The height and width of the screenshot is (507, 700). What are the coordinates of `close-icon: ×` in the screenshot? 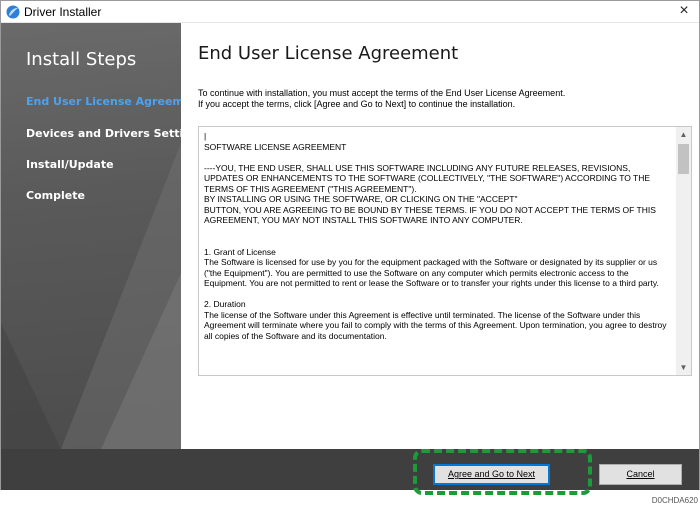 It's located at (684, 12).